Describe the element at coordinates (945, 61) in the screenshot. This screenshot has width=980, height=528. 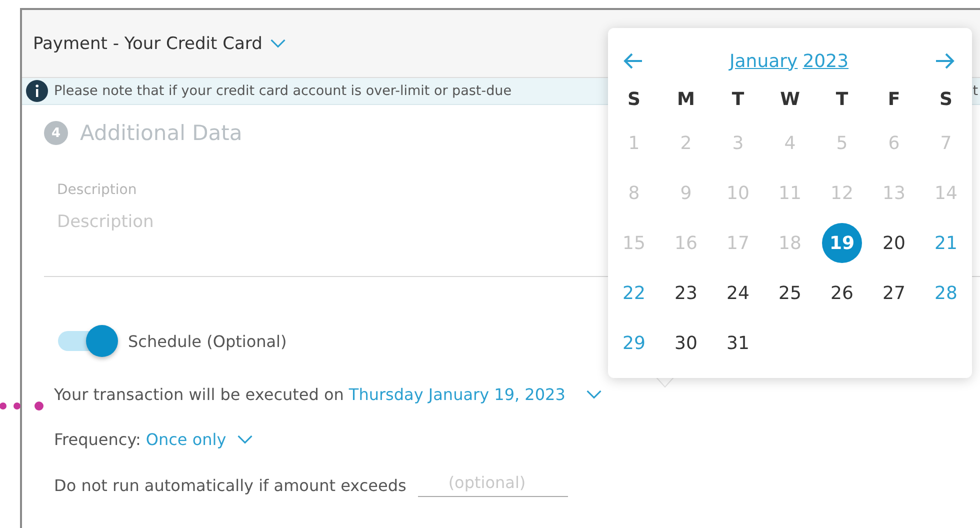
I see `arrow-right-icon` at that location.